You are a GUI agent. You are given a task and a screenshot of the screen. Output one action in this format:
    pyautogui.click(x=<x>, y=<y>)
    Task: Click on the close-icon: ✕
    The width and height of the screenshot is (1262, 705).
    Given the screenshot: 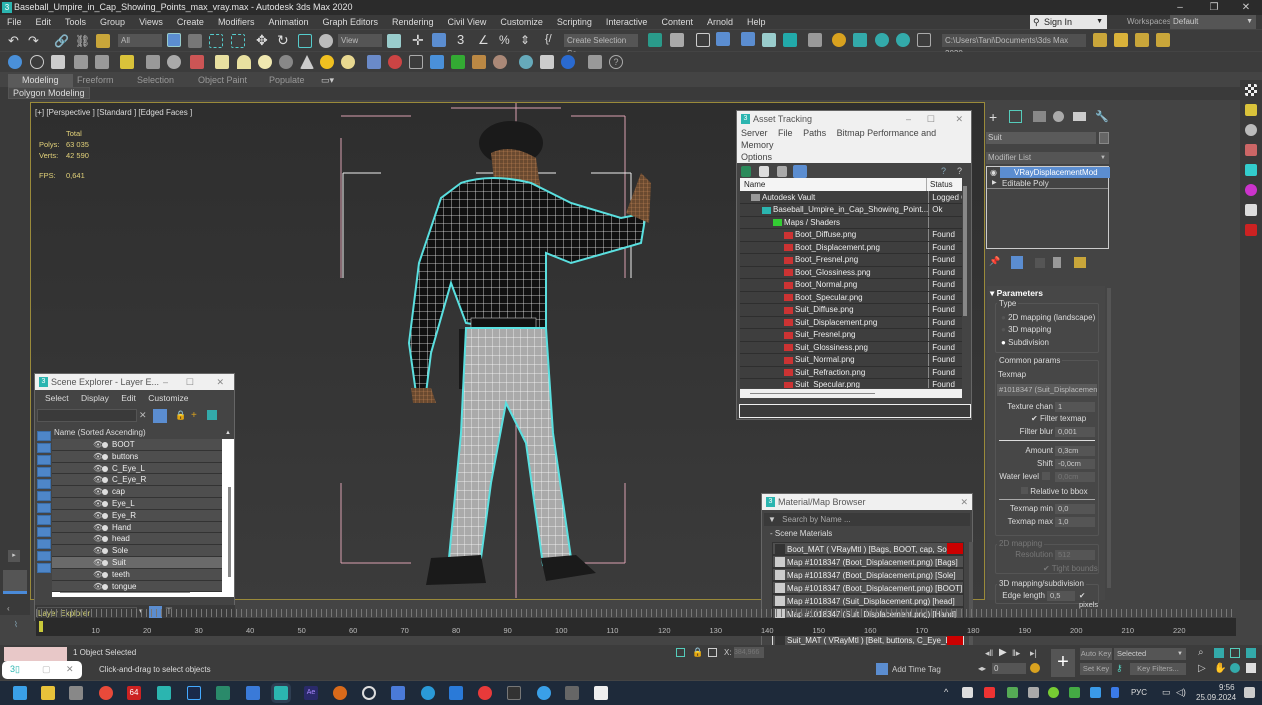 What is the action you would take?
    pyautogui.click(x=70, y=669)
    